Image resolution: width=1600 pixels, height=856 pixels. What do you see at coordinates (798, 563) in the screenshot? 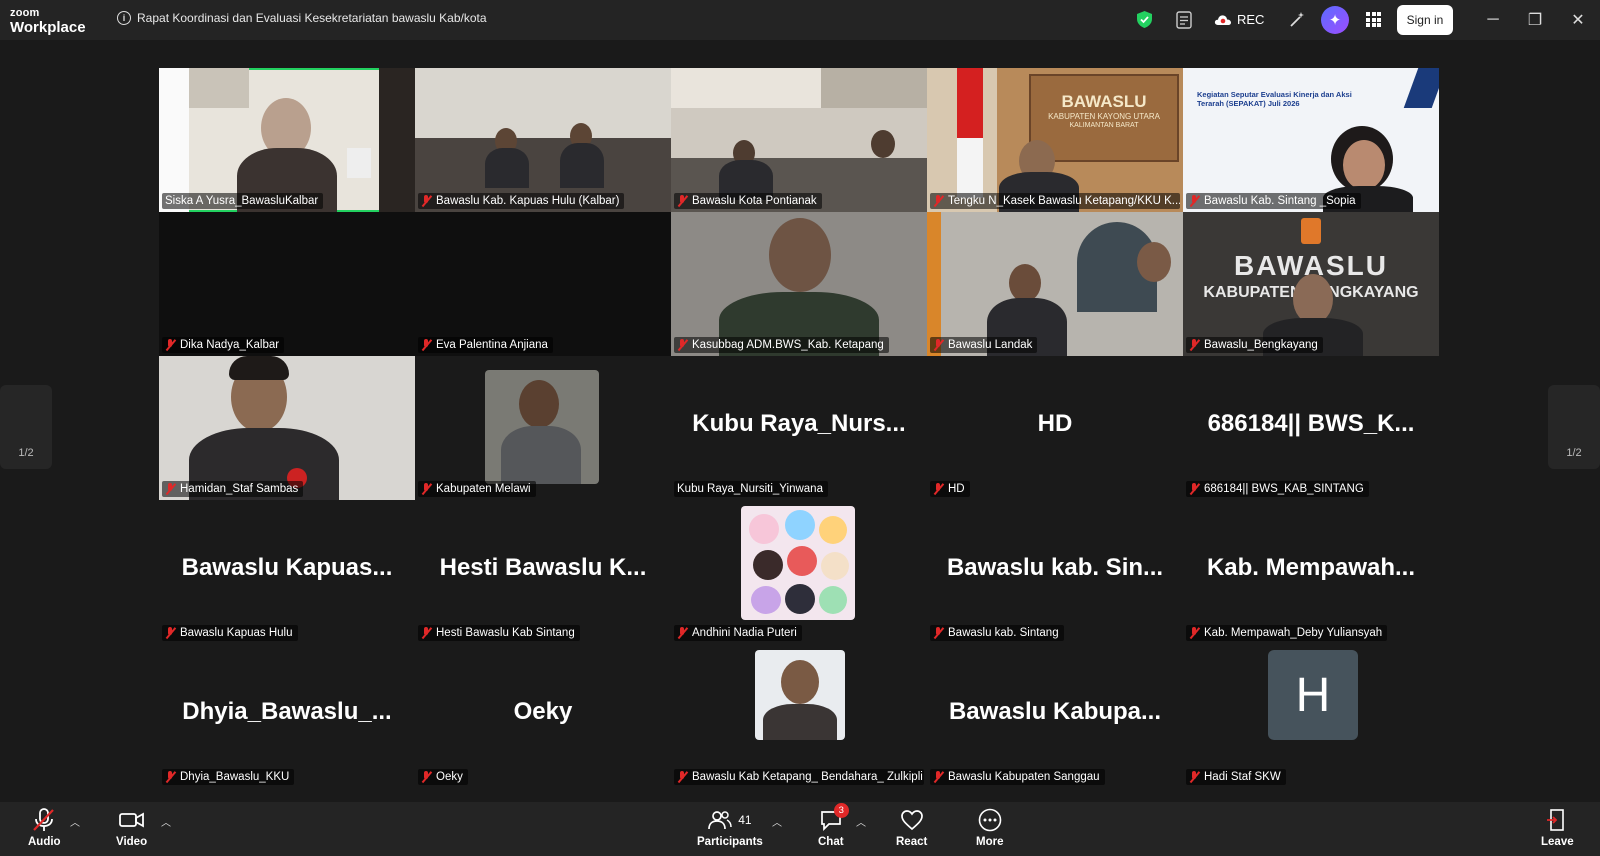
I see `participant-avatar-image` at bounding box center [798, 563].